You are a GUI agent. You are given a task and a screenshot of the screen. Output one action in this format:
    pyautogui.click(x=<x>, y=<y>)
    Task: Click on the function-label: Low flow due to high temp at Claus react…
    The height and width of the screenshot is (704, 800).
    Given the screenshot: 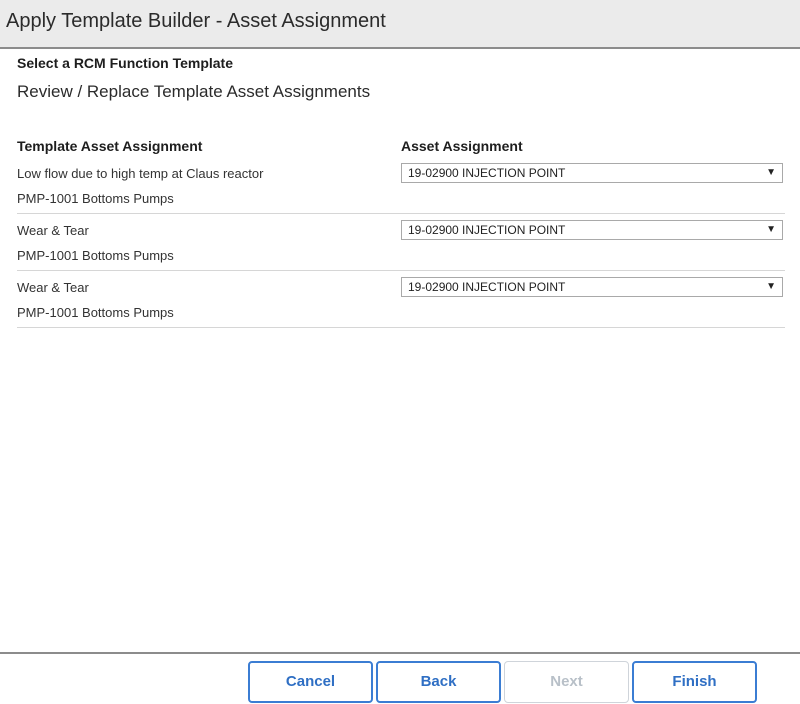 What is the action you would take?
    pyautogui.click(x=140, y=173)
    